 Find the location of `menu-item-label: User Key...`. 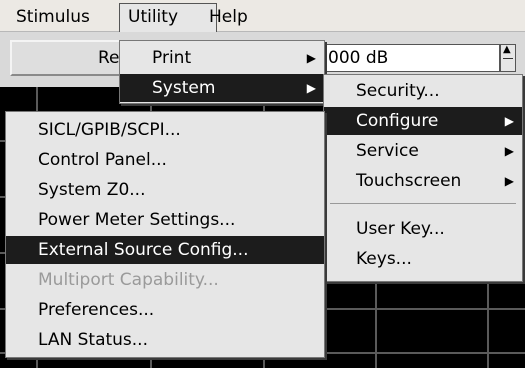

menu-item-label: User Key... is located at coordinates (400, 229).